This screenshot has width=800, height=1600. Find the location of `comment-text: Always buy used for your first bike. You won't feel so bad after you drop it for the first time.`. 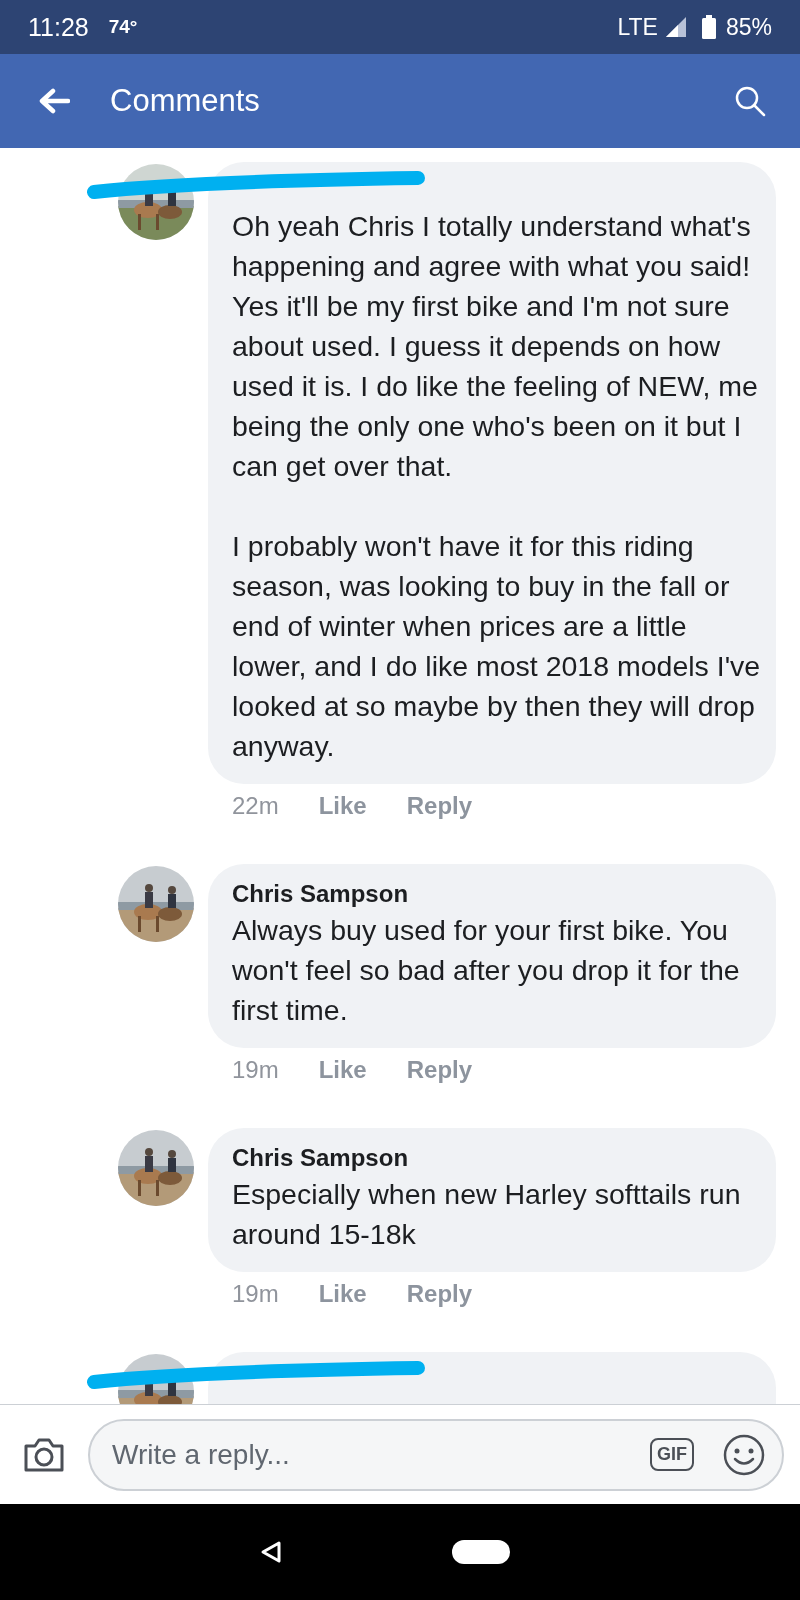

comment-text: Always buy used for your first bike. You won't feel so bad after you drop it for the first time. is located at coordinates (486, 970).